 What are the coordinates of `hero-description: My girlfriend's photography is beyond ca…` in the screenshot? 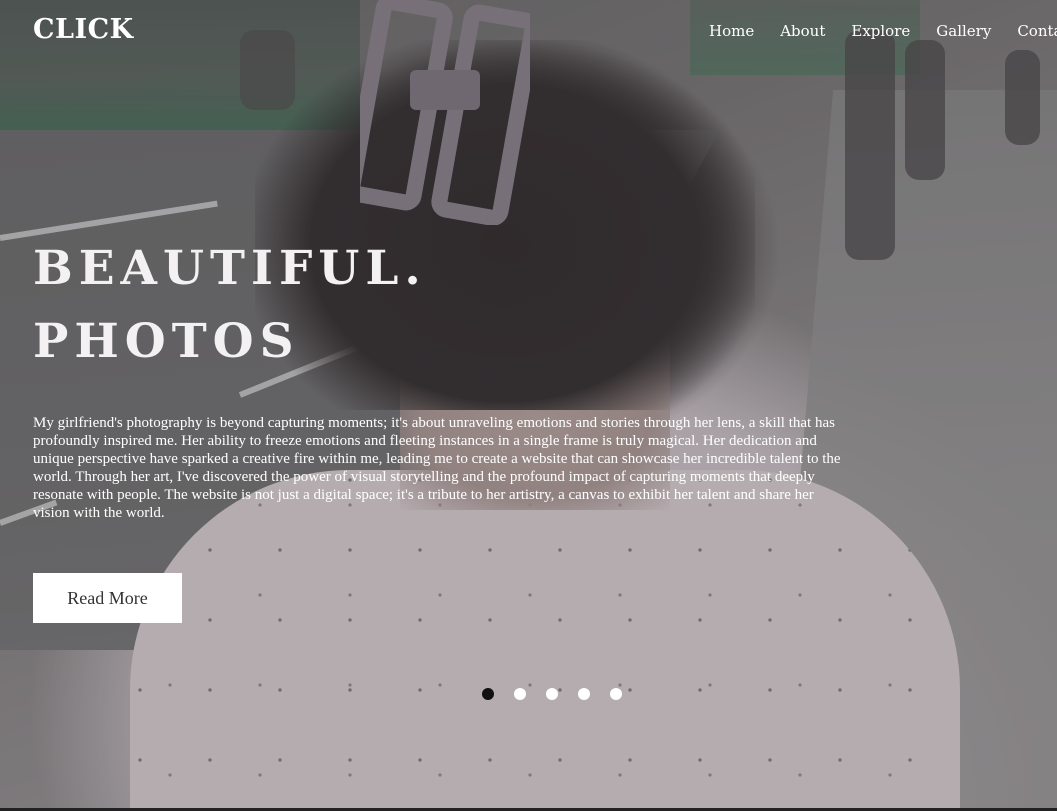 It's located at (437, 468).